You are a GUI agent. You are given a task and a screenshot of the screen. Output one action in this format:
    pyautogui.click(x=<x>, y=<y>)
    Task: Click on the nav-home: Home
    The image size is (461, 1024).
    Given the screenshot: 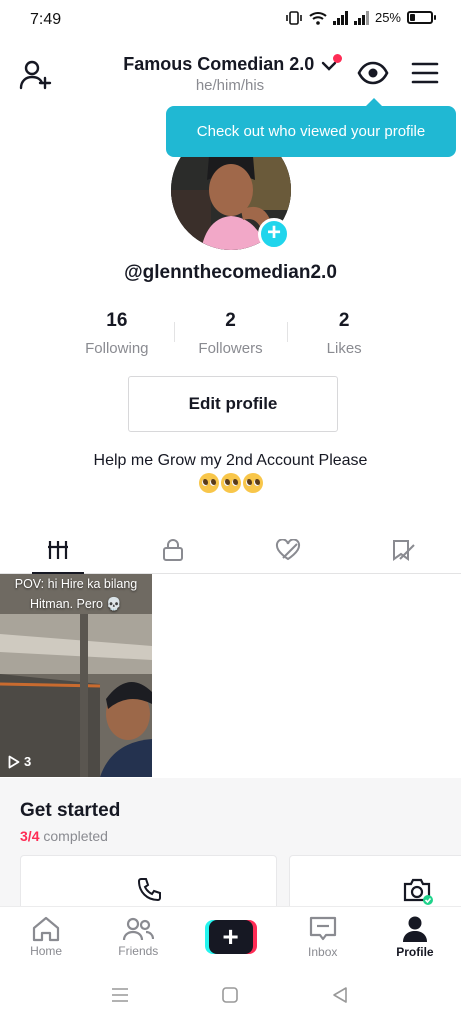 What is the action you would take?
    pyautogui.click(x=46, y=936)
    